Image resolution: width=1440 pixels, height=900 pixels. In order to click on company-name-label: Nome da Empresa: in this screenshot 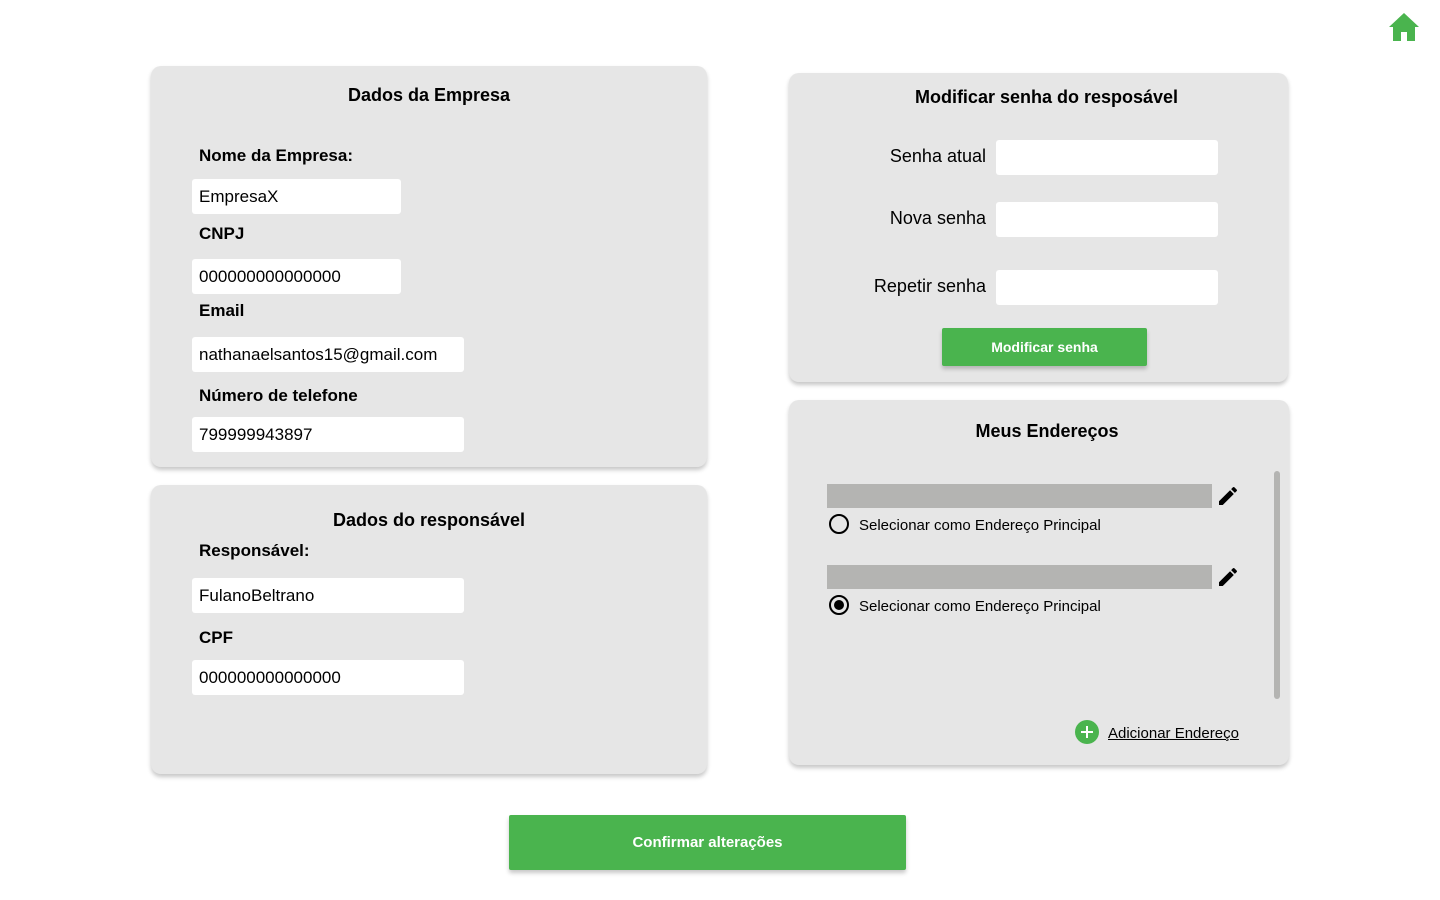, I will do `click(276, 155)`.